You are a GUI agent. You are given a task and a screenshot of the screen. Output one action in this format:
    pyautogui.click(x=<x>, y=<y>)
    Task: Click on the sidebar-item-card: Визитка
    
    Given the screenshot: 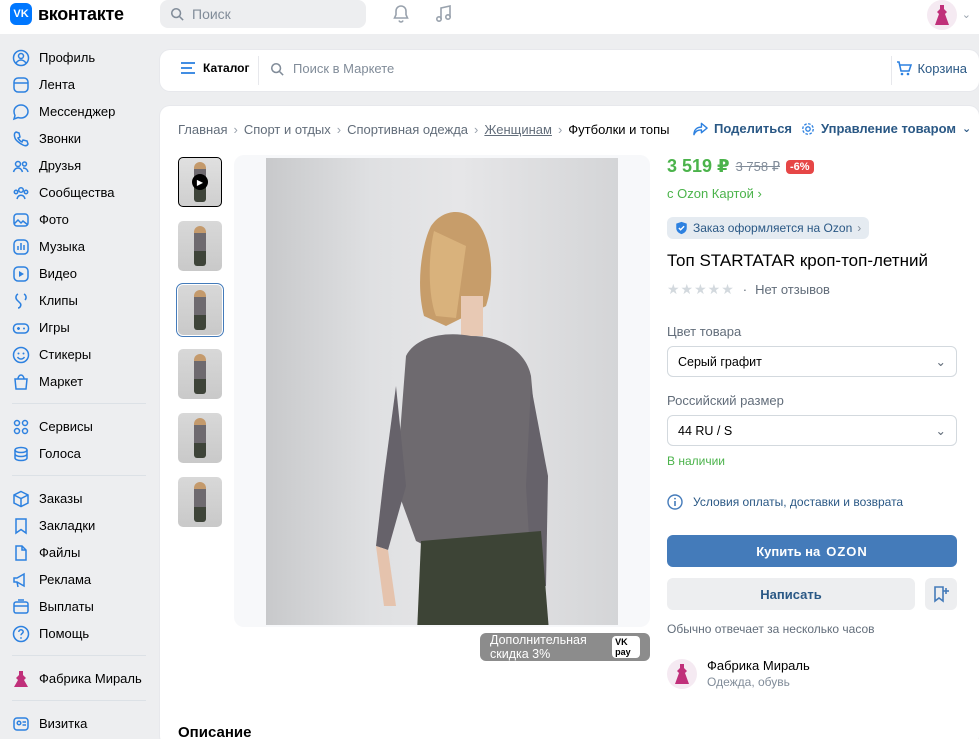 What is the action you would take?
    pyautogui.click(x=79, y=723)
    